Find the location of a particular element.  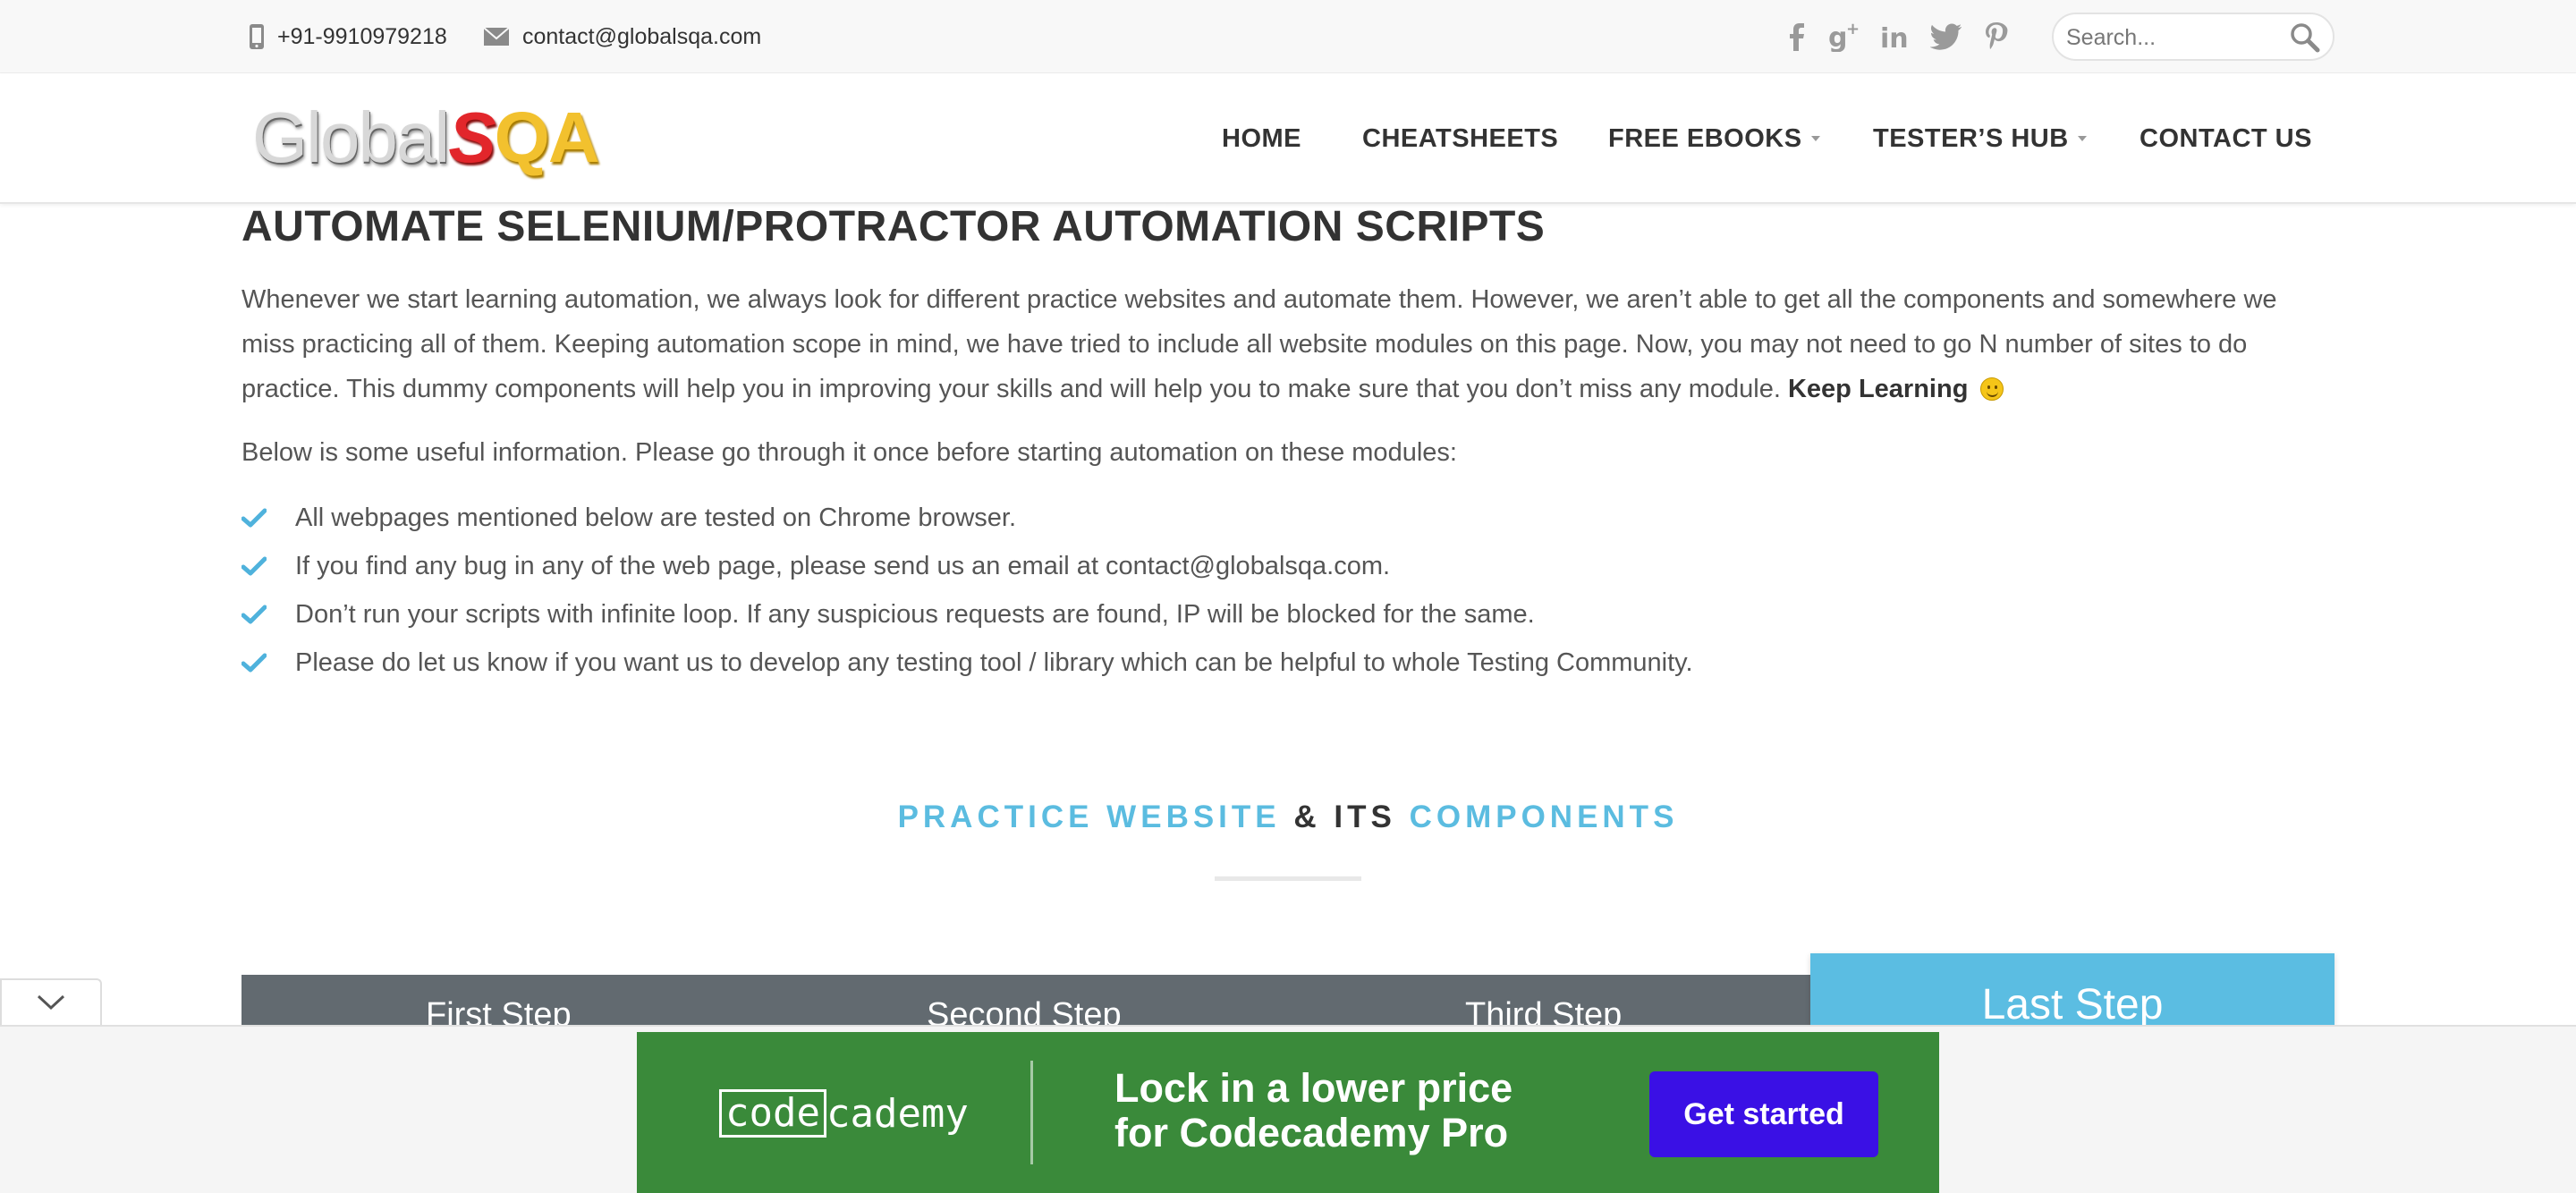

intro-bold: Keep Learning is located at coordinates (1878, 389).